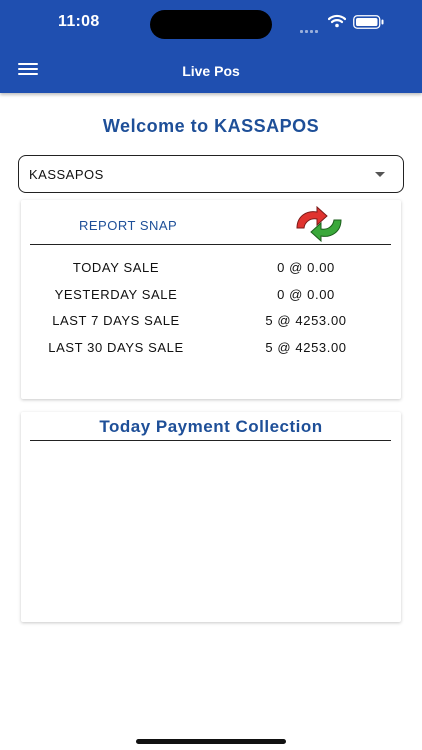 This screenshot has width=422, height=750. What do you see at coordinates (211, 426) in the screenshot?
I see `payment-collection-title: Today Payment Collection` at bounding box center [211, 426].